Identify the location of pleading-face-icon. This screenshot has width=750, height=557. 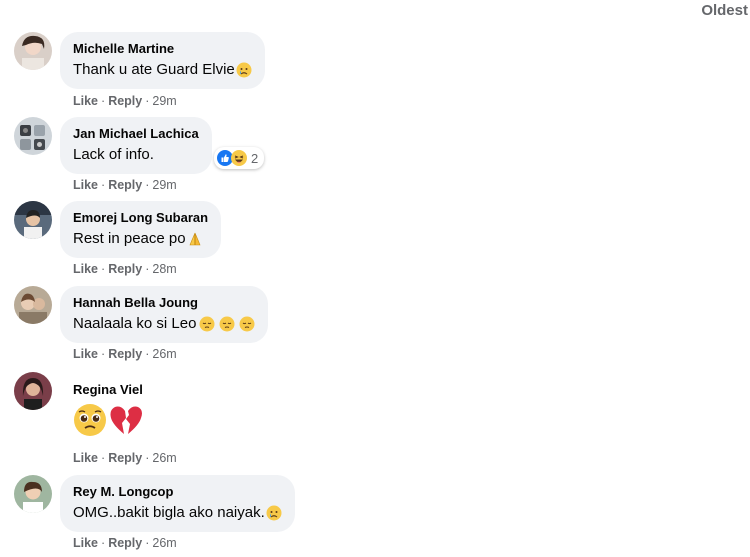
(90, 420).